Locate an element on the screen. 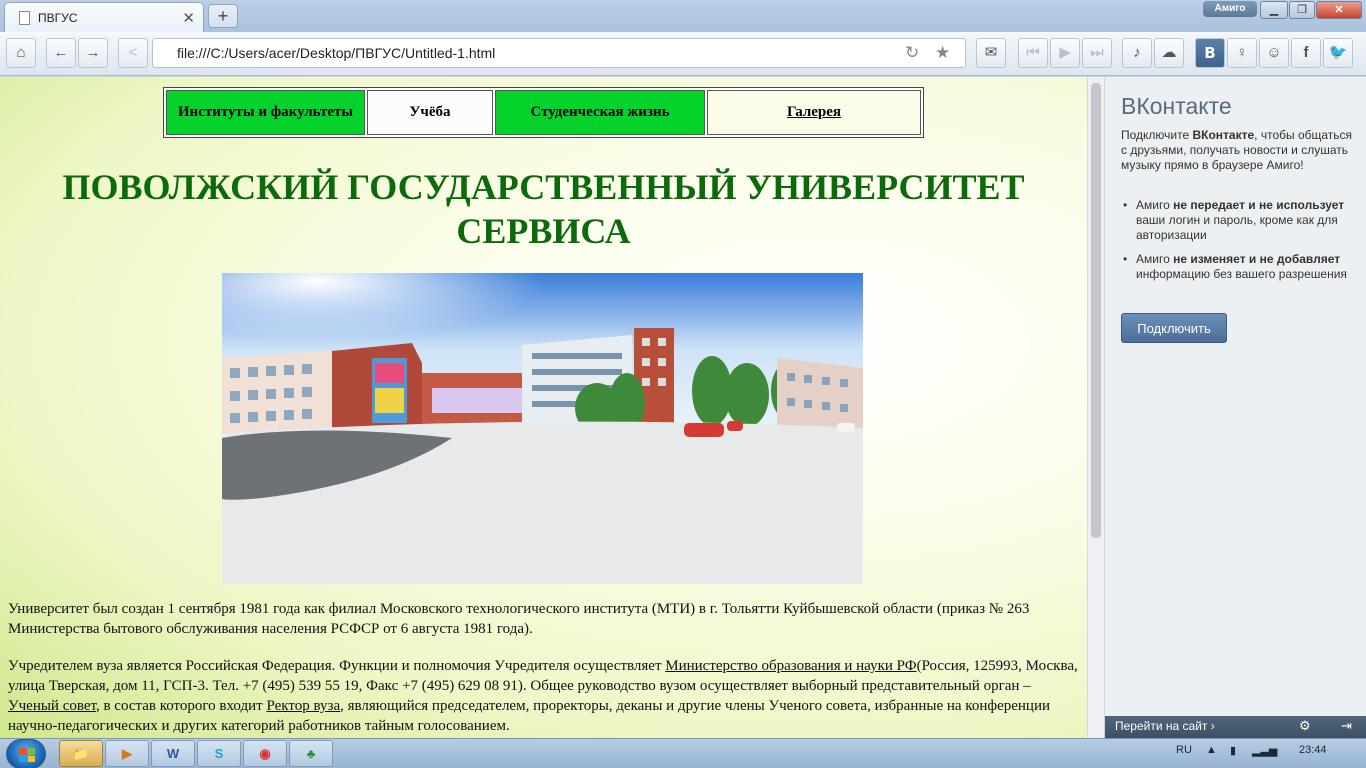 The height and width of the screenshot is (768, 1366). odnoklassniki-icon: ♀ is located at coordinates (1242, 53).